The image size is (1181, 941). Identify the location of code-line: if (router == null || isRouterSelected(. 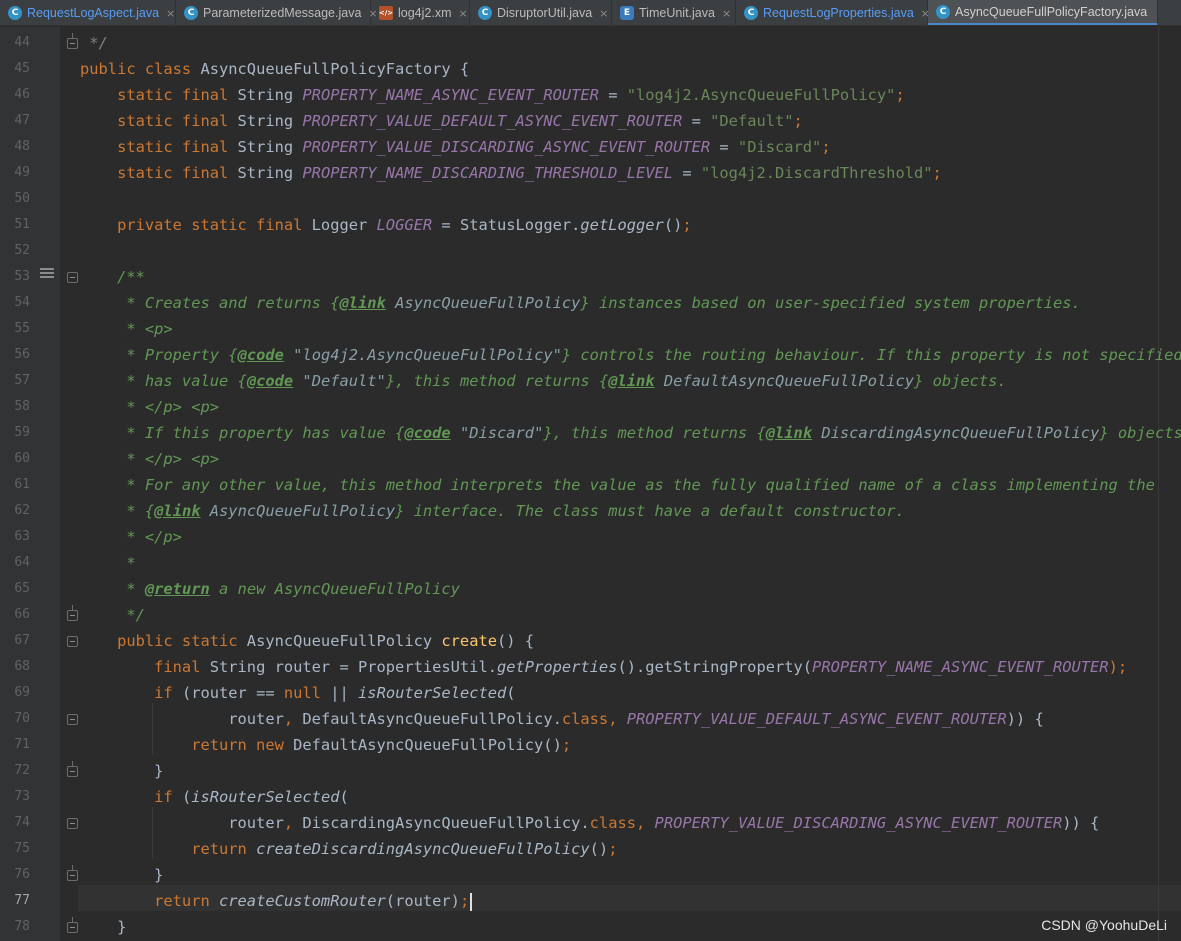
(297, 693).